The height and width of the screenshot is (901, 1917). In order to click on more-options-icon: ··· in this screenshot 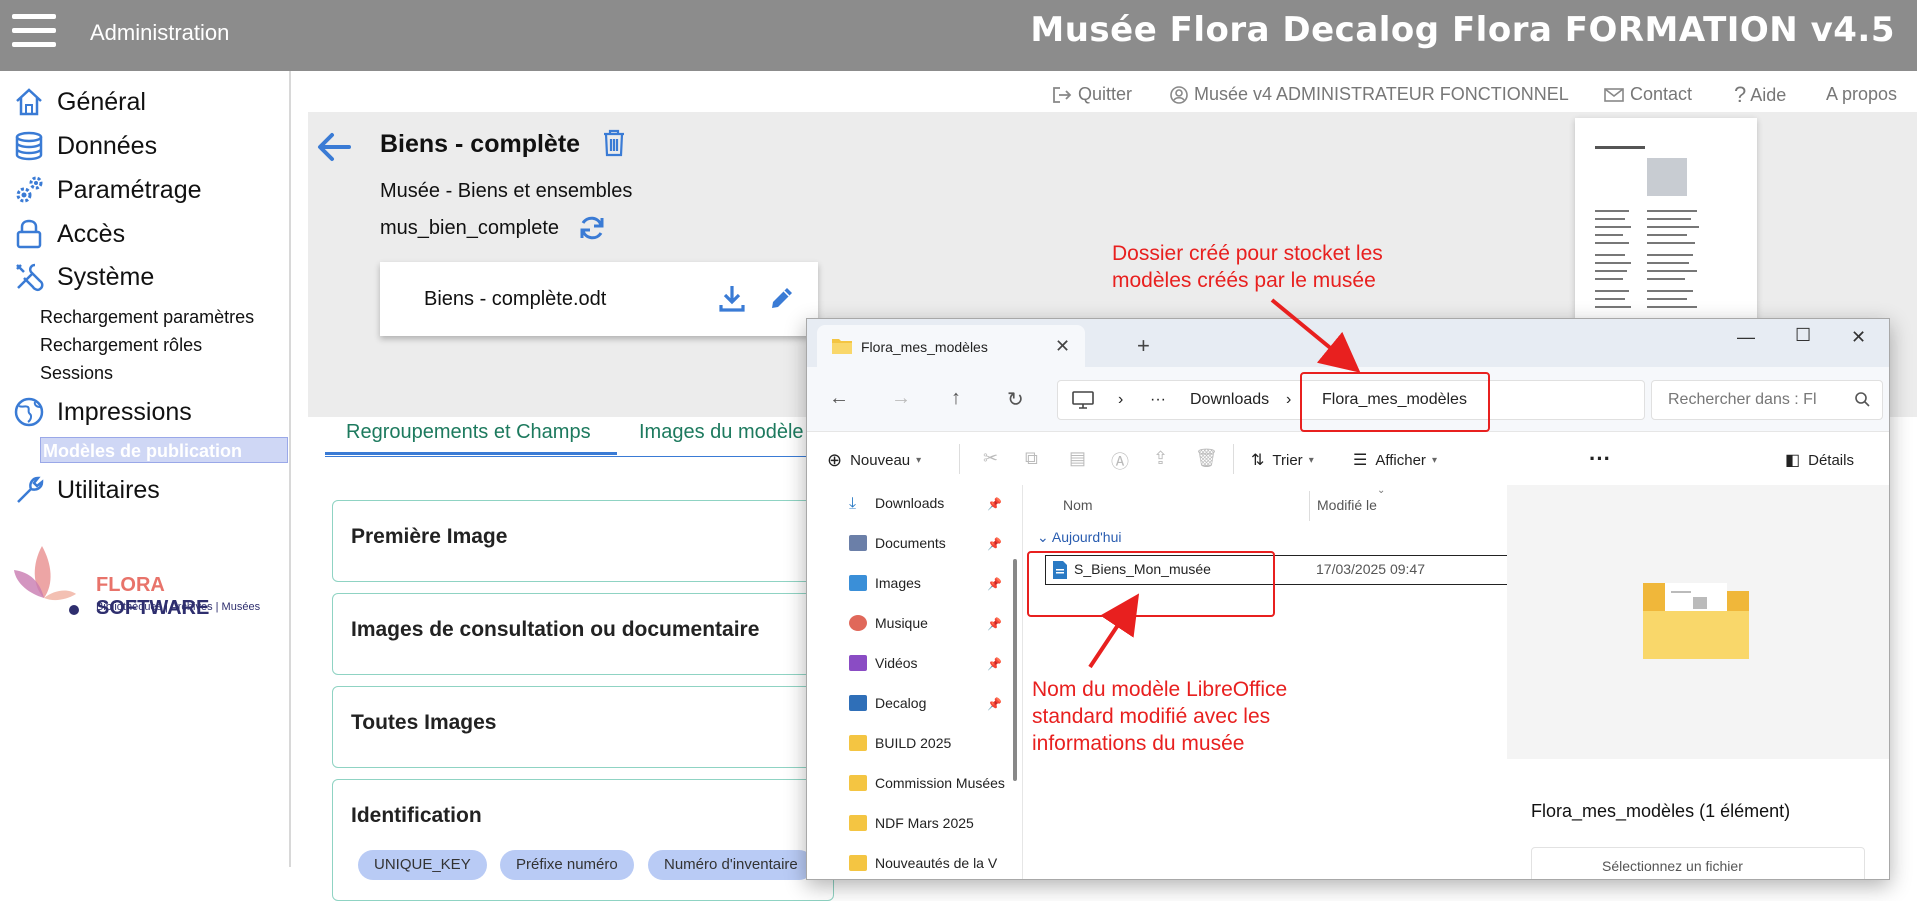, I will do `click(1600, 459)`.